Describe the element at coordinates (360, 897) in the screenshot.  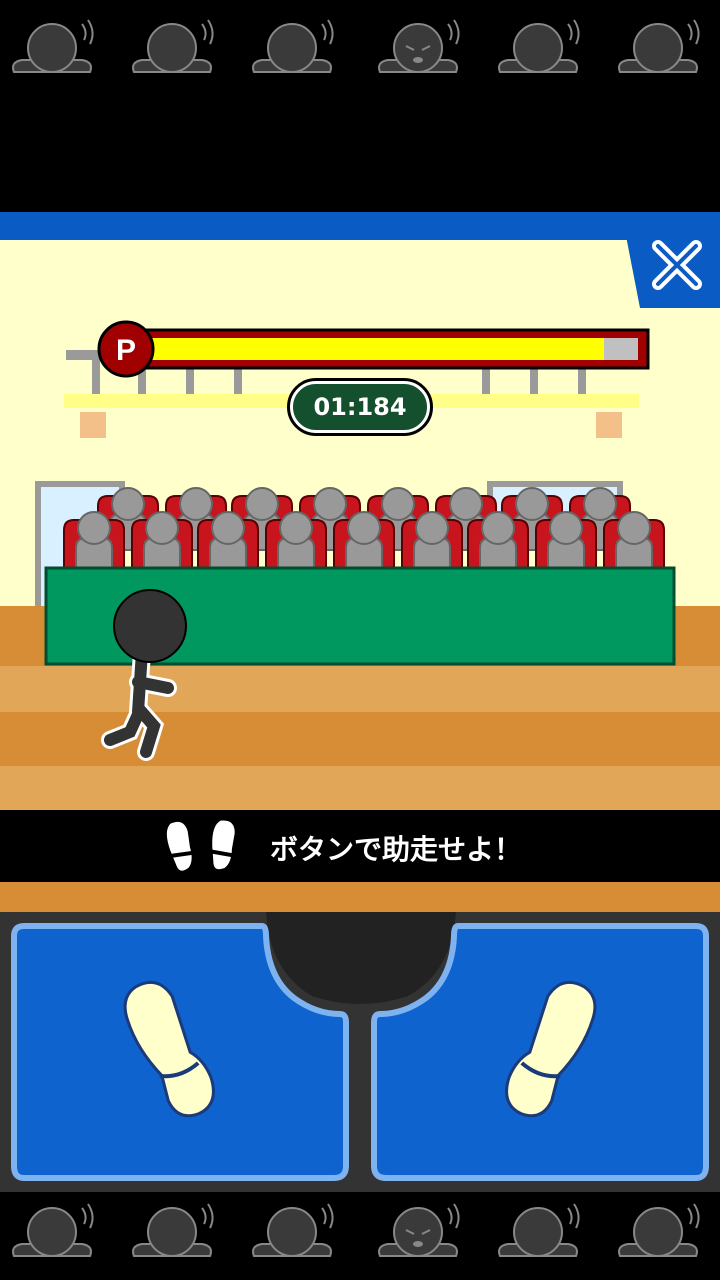
I see `floor-strip` at that location.